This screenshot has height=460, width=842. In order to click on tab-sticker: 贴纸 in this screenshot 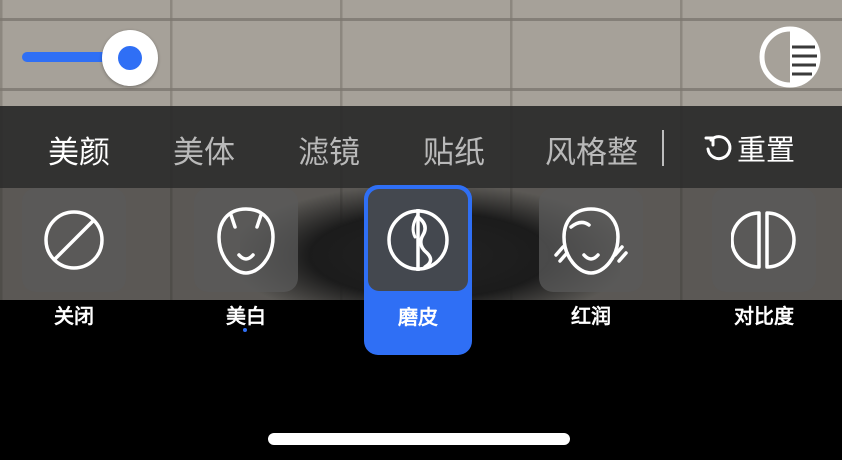, I will do `click(454, 149)`.